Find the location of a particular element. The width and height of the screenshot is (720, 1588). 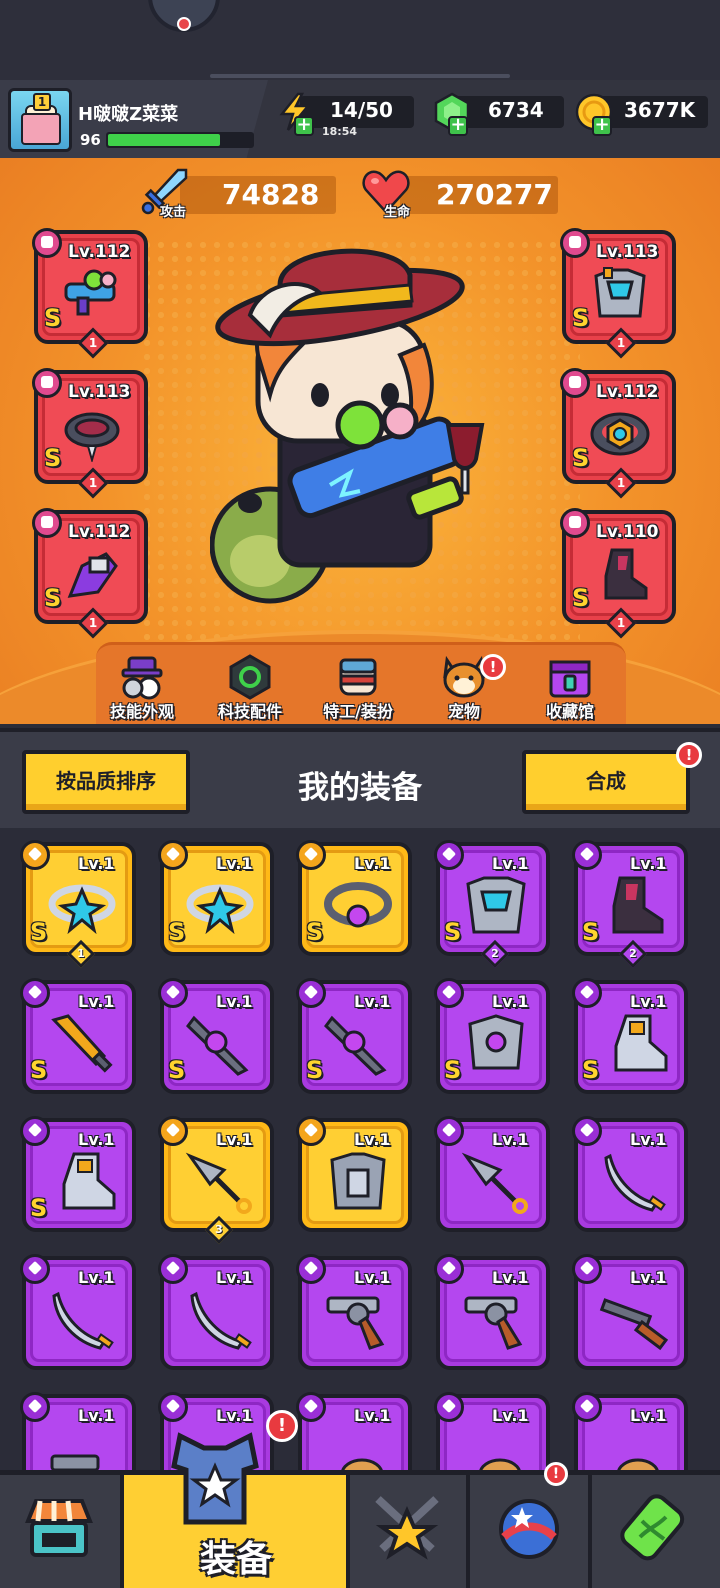

equip-level: Lv.113 is located at coordinates (627, 252).